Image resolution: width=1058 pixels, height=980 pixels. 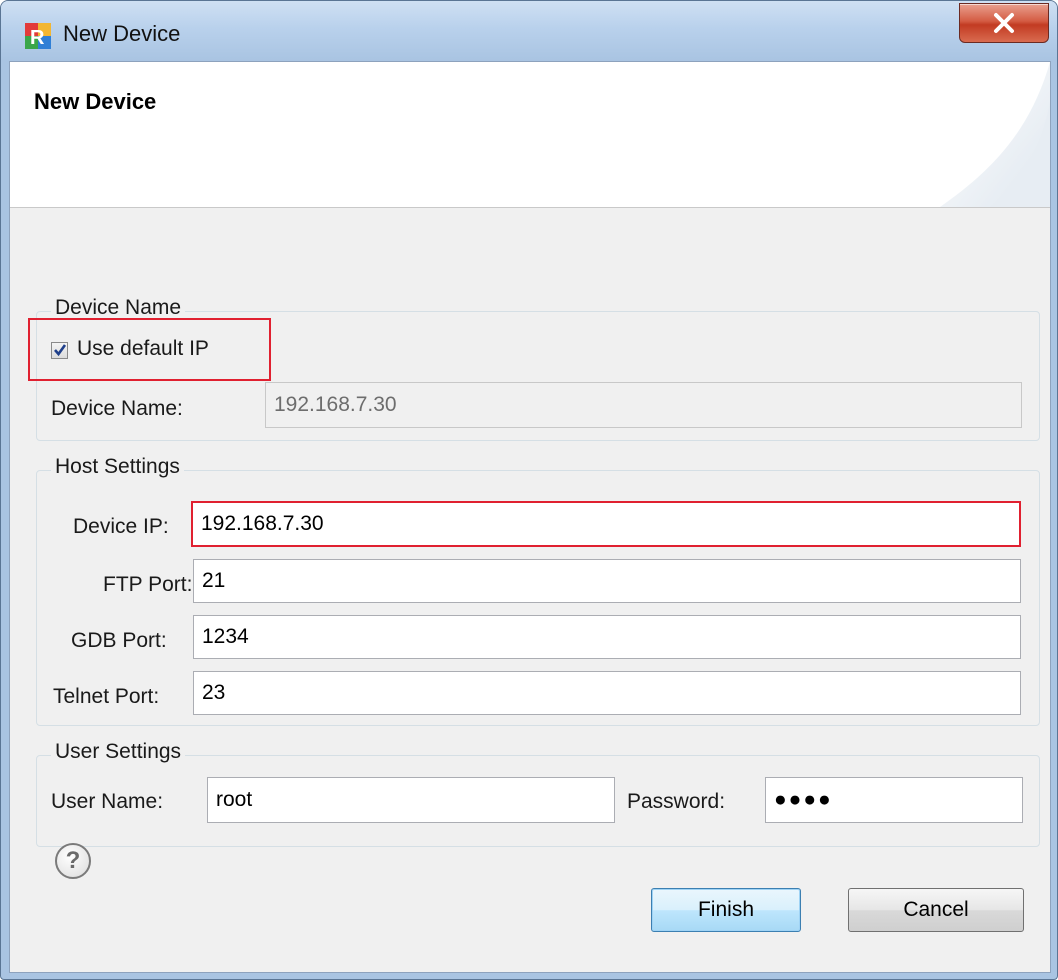 What do you see at coordinates (995, 134) in the screenshot?
I see `banner-decoration` at bounding box center [995, 134].